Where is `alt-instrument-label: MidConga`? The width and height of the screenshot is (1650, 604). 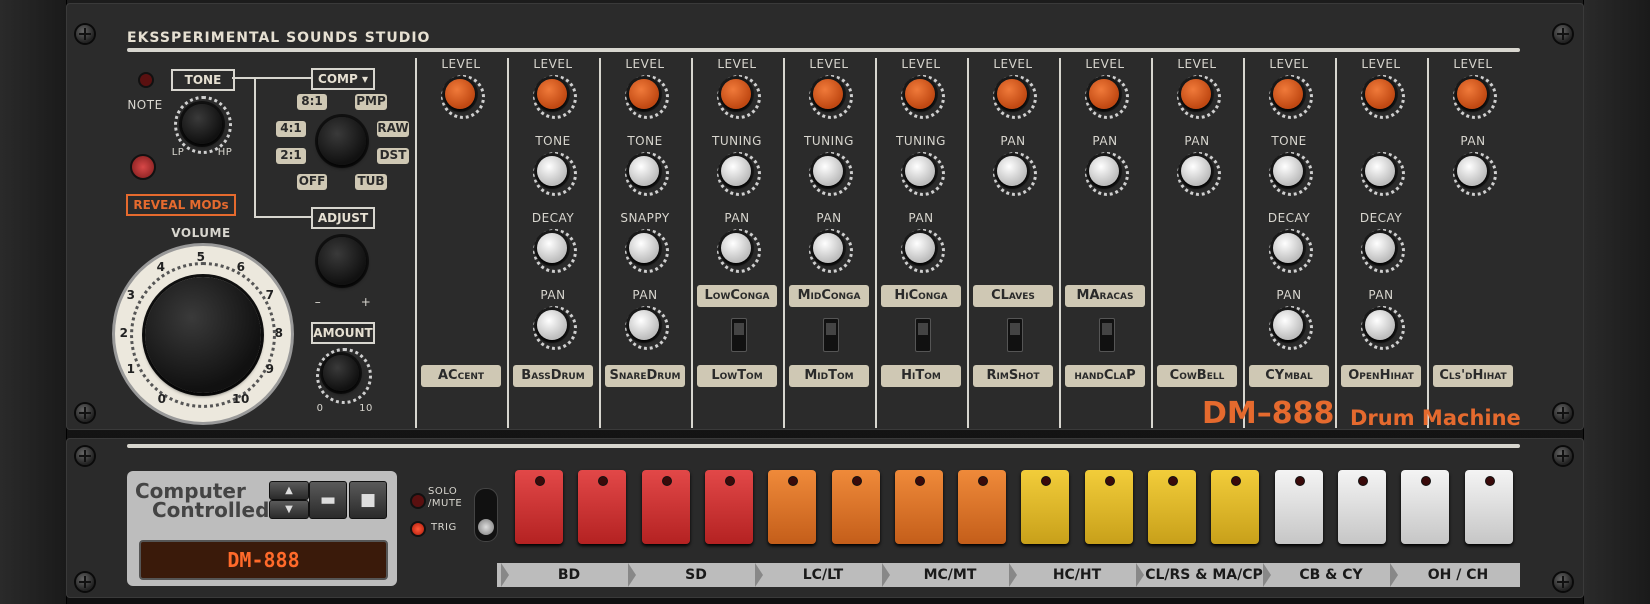 alt-instrument-label: MidConga is located at coordinates (829, 296).